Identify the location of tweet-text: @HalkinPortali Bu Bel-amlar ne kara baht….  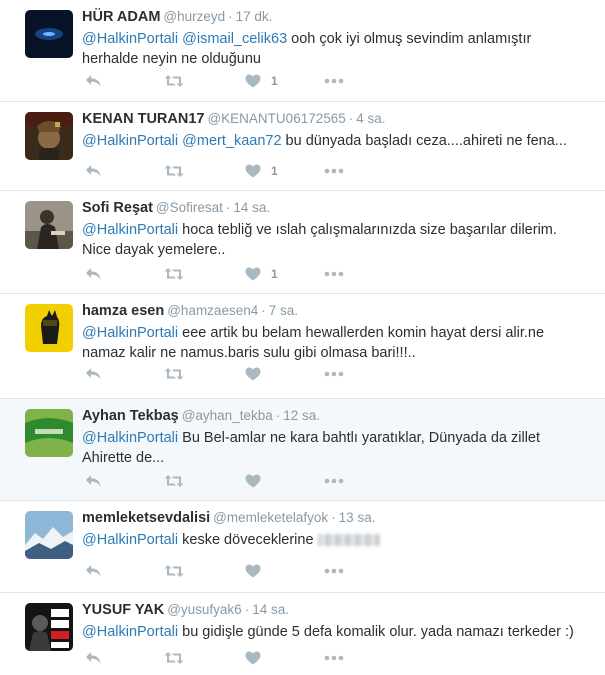
(333, 448).